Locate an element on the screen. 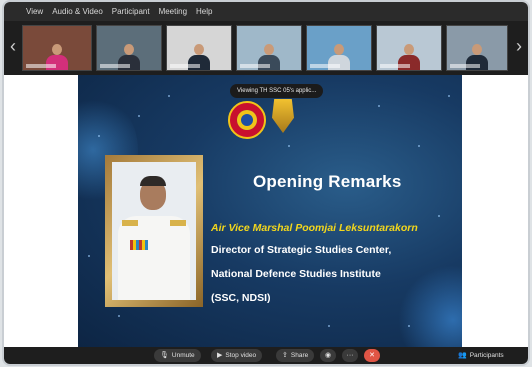 Image resolution: width=532 pixels, height=367 pixels. share-button: ⇪ Share is located at coordinates (295, 355).